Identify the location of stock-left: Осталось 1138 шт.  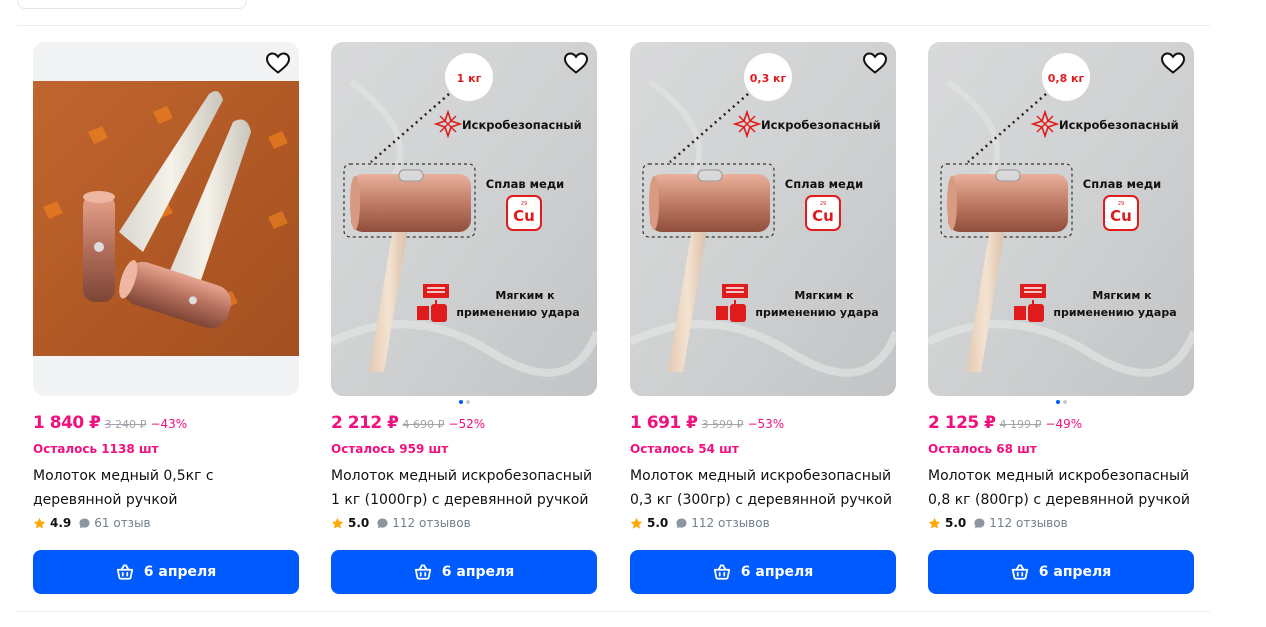
(96, 449).